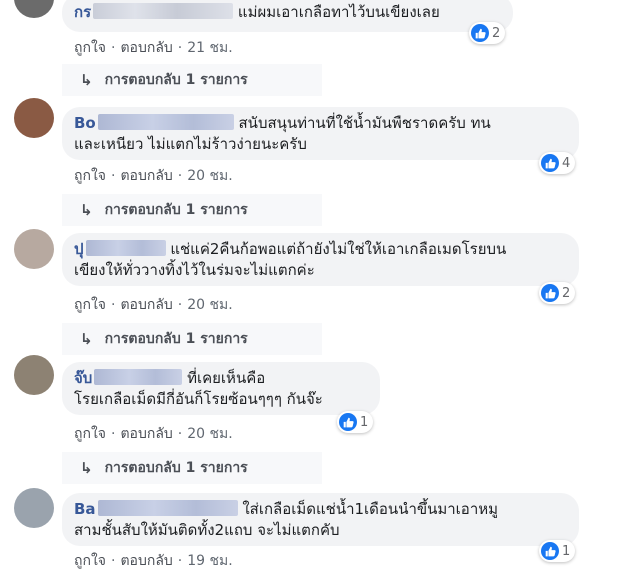 Image resolution: width=624 pixels, height=572 pixels. Describe the element at coordinates (338, 12) in the screenshot. I see `comment-text: แม่ผมเอาเกลือทาไว้บนเขียงเลย` at that location.